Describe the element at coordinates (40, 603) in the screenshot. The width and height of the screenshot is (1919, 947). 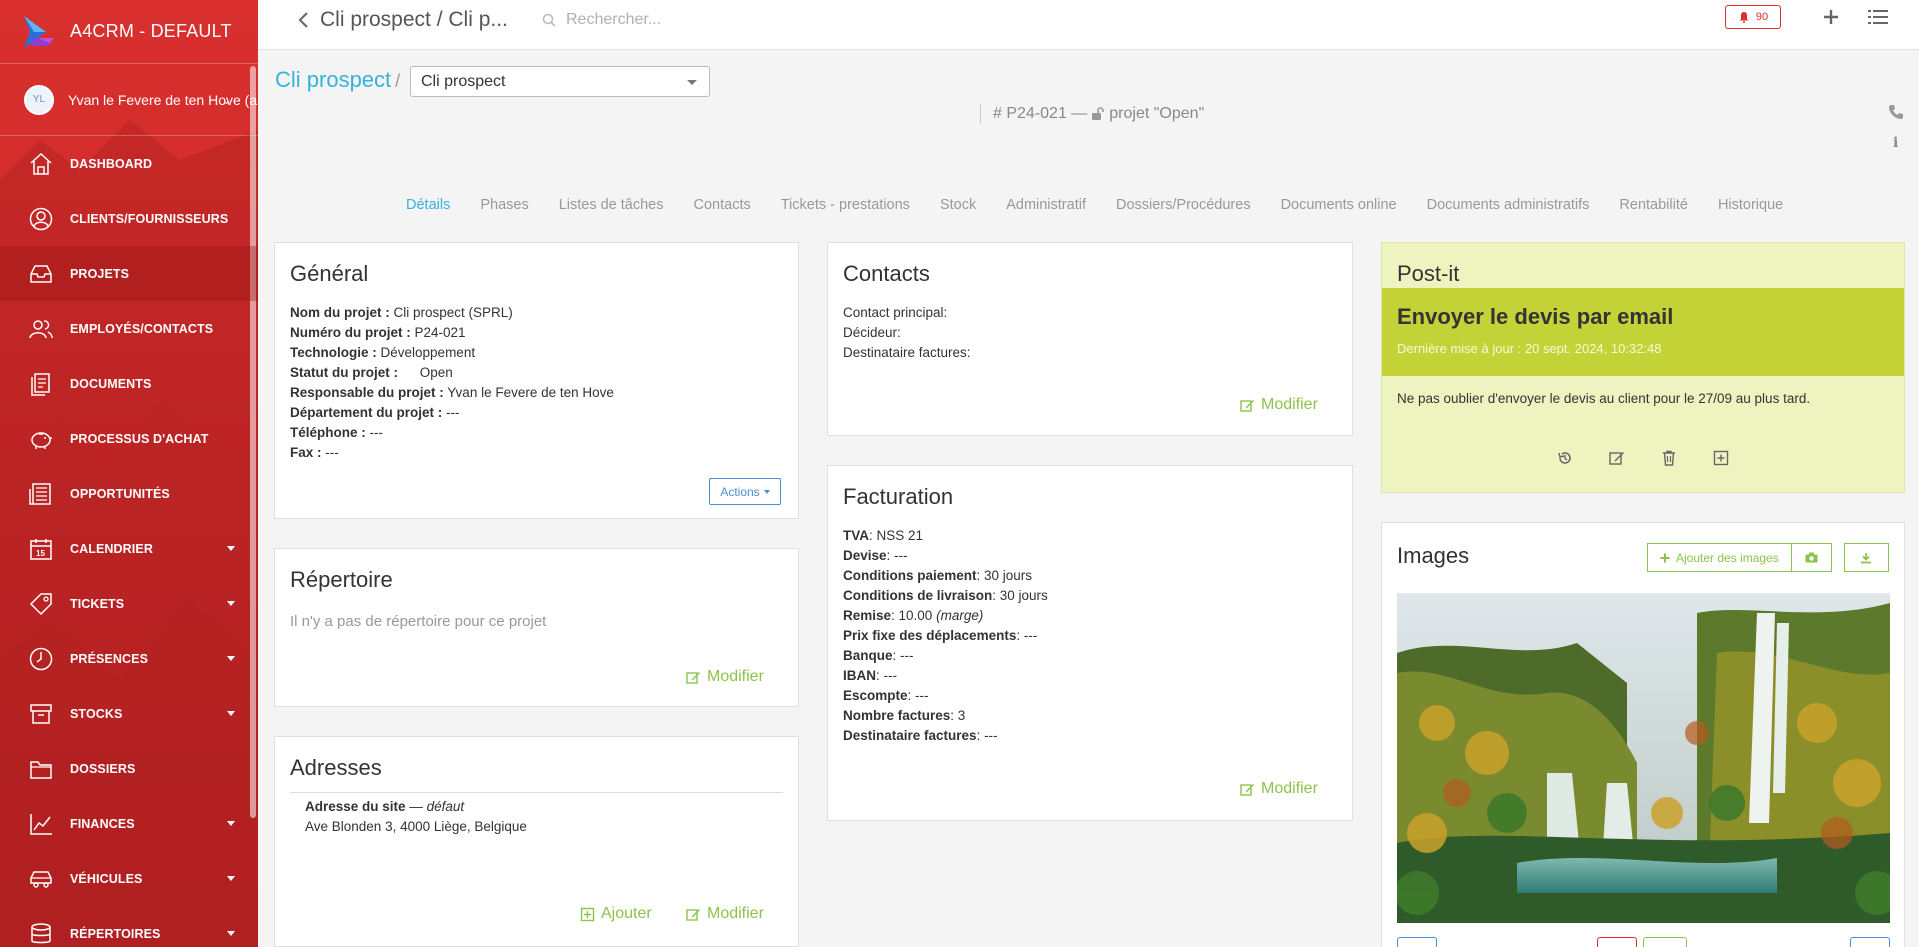
I see `tag-icon` at that location.